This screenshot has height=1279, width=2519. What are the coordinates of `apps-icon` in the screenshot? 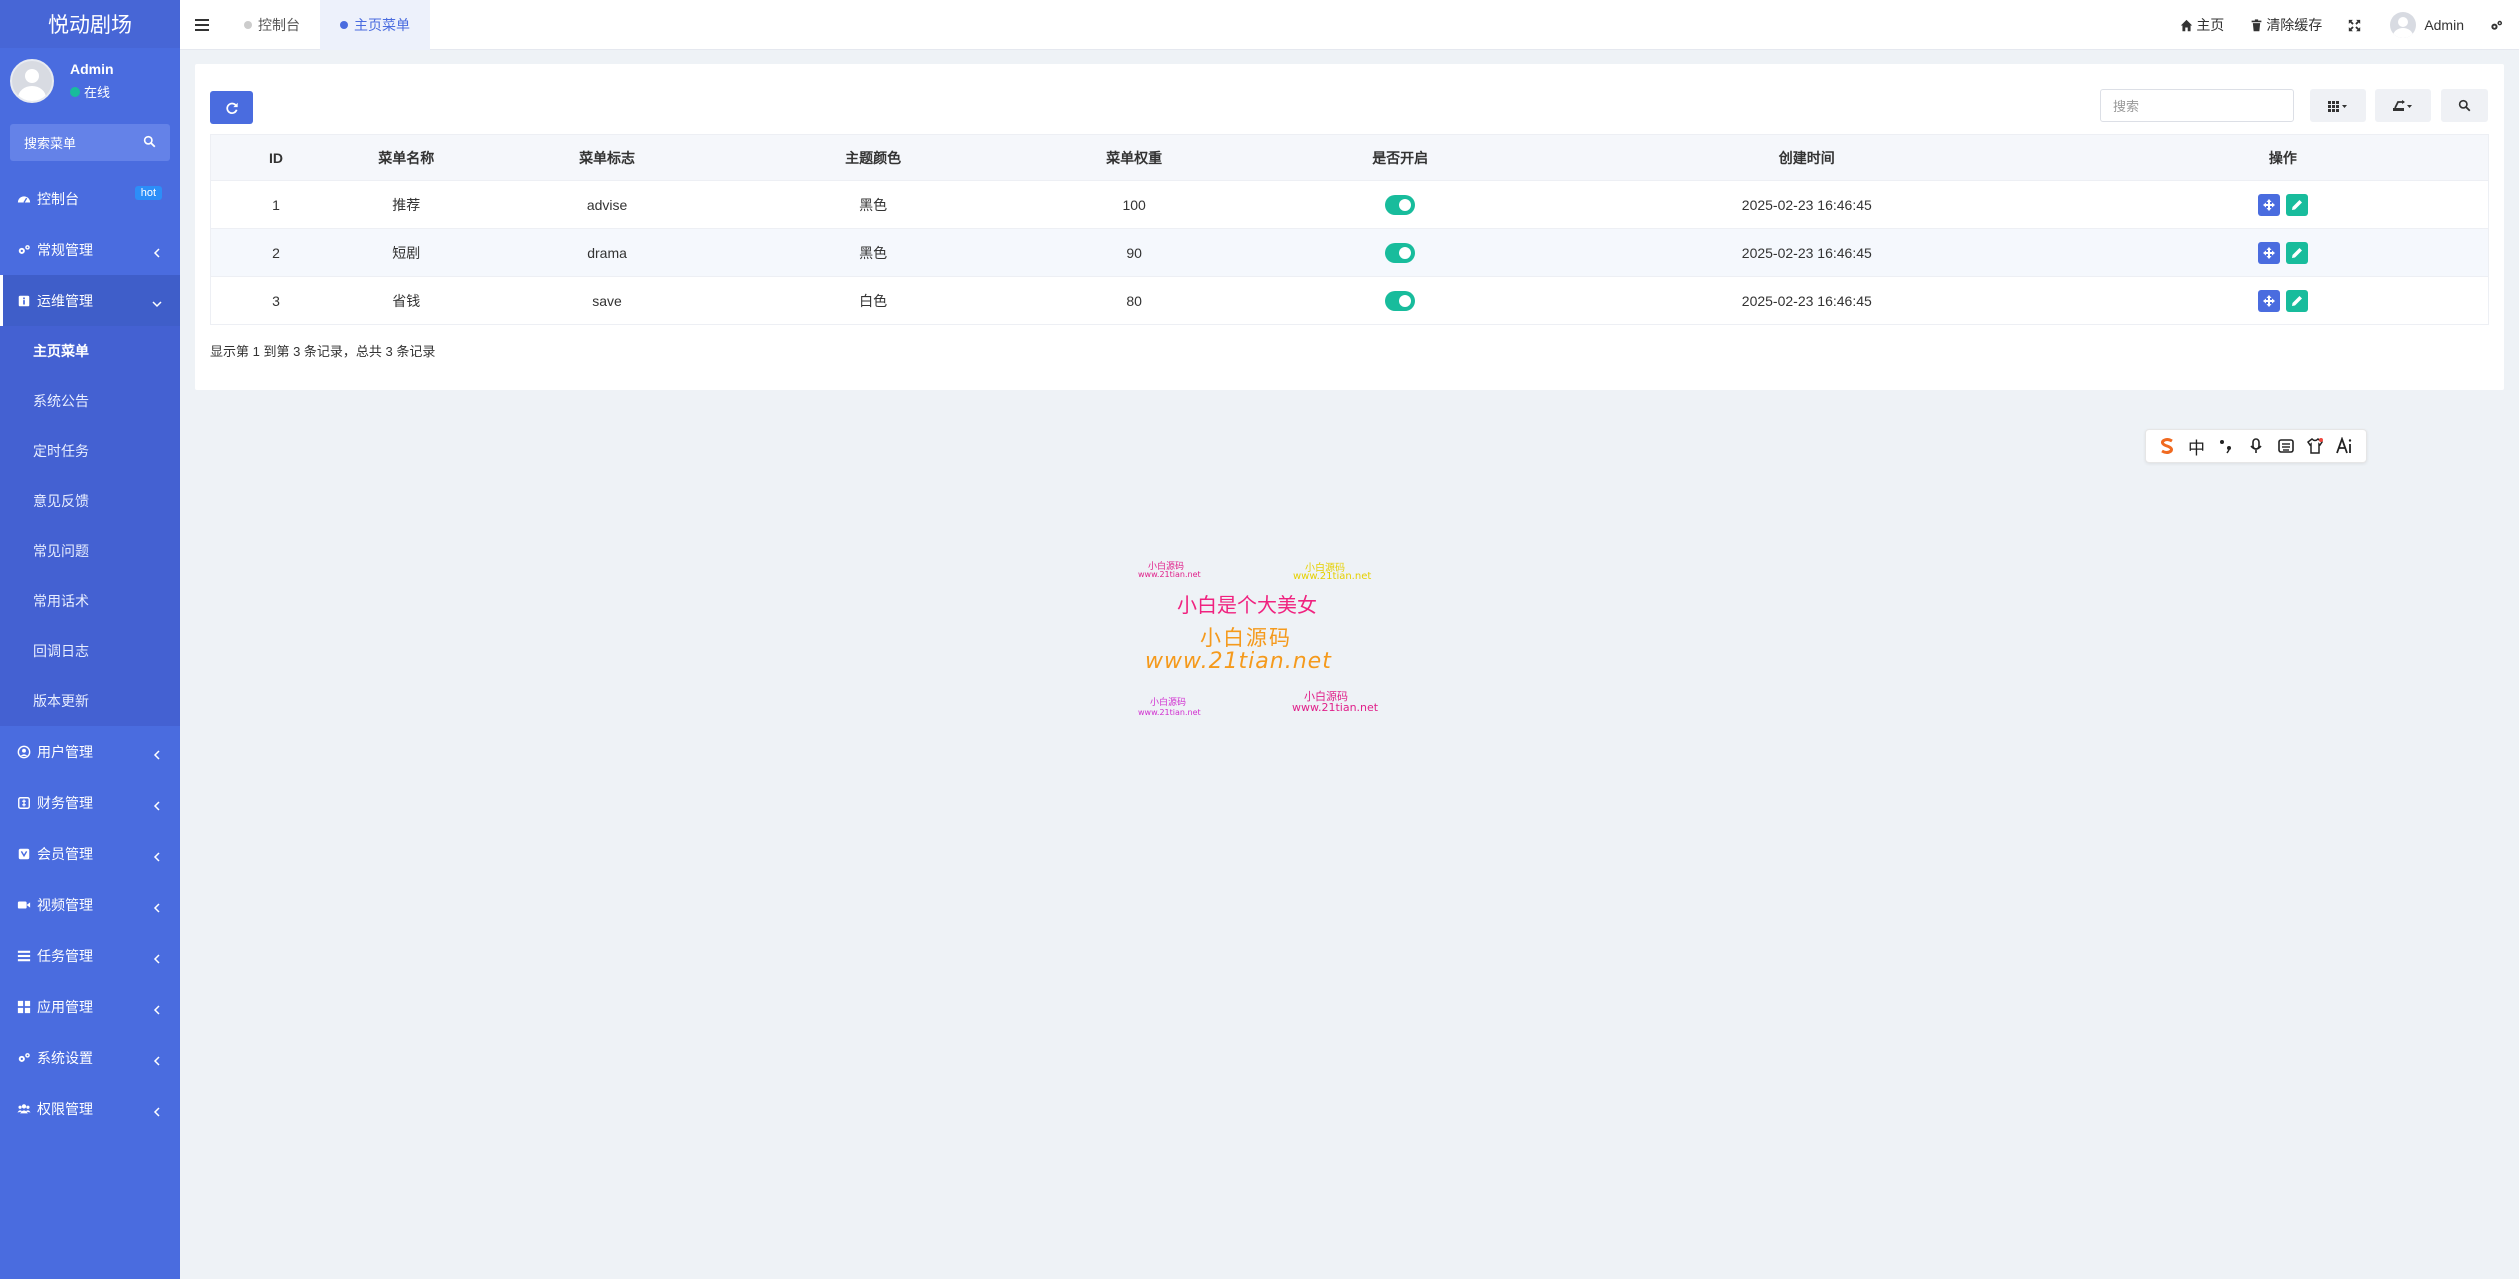 It's located at (24, 1007).